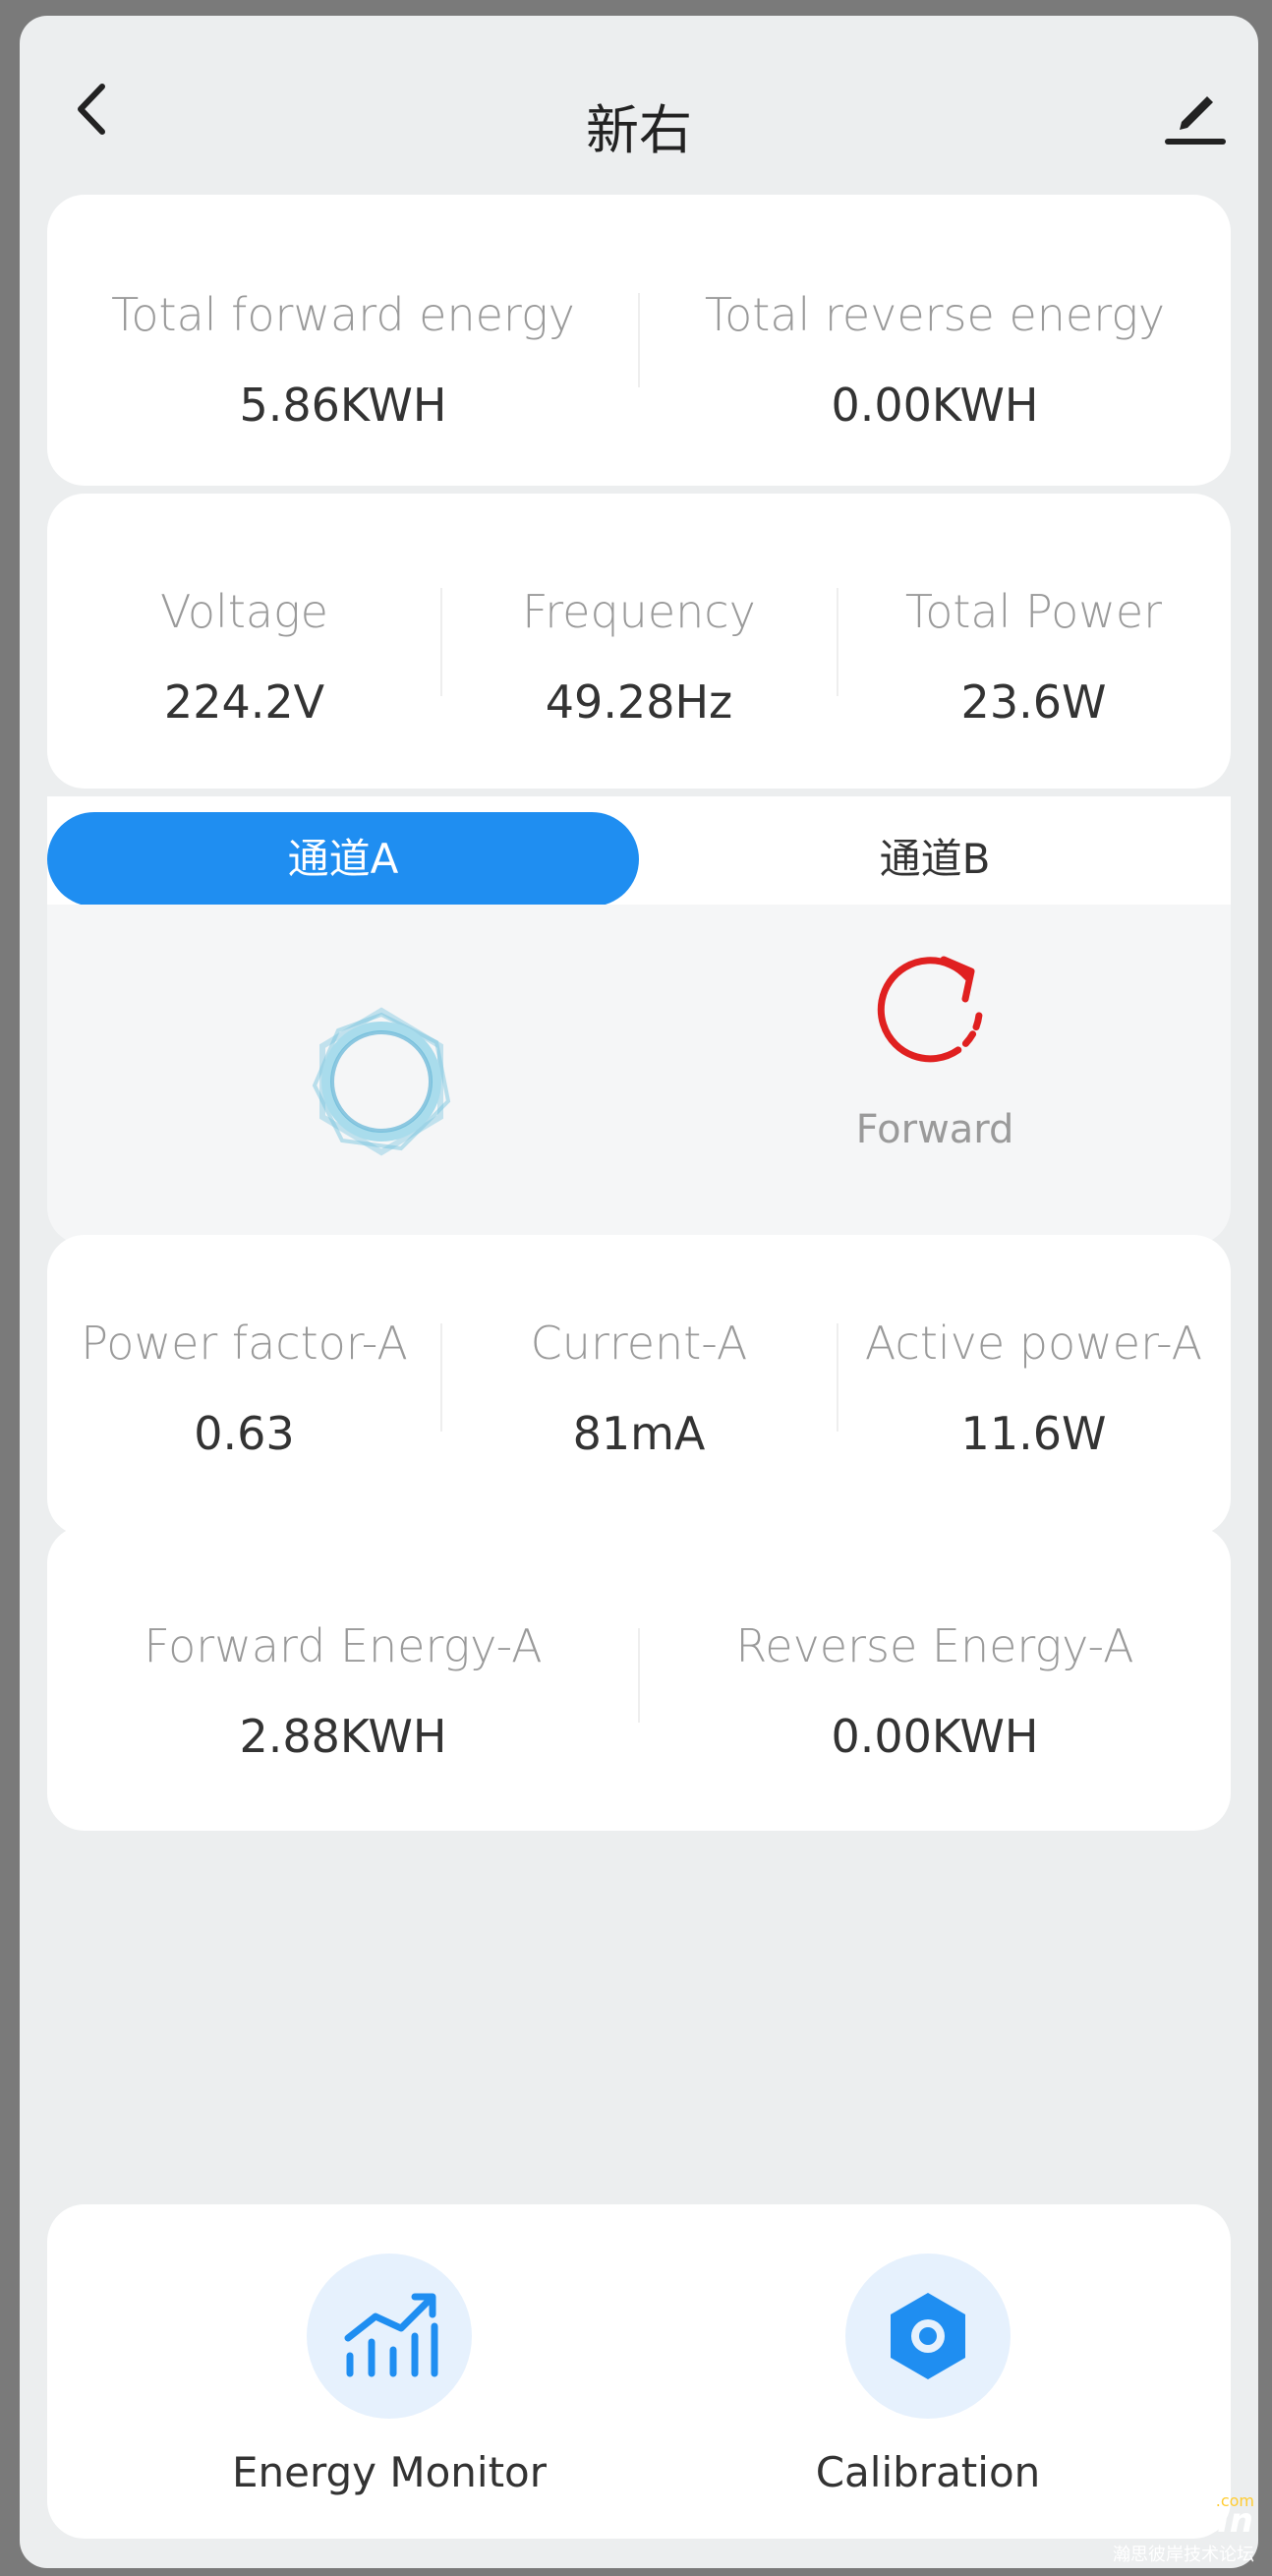 The height and width of the screenshot is (2576, 1272). What do you see at coordinates (1033, 611) in the screenshot?
I see `total-power-label: Total Power` at bounding box center [1033, 611].